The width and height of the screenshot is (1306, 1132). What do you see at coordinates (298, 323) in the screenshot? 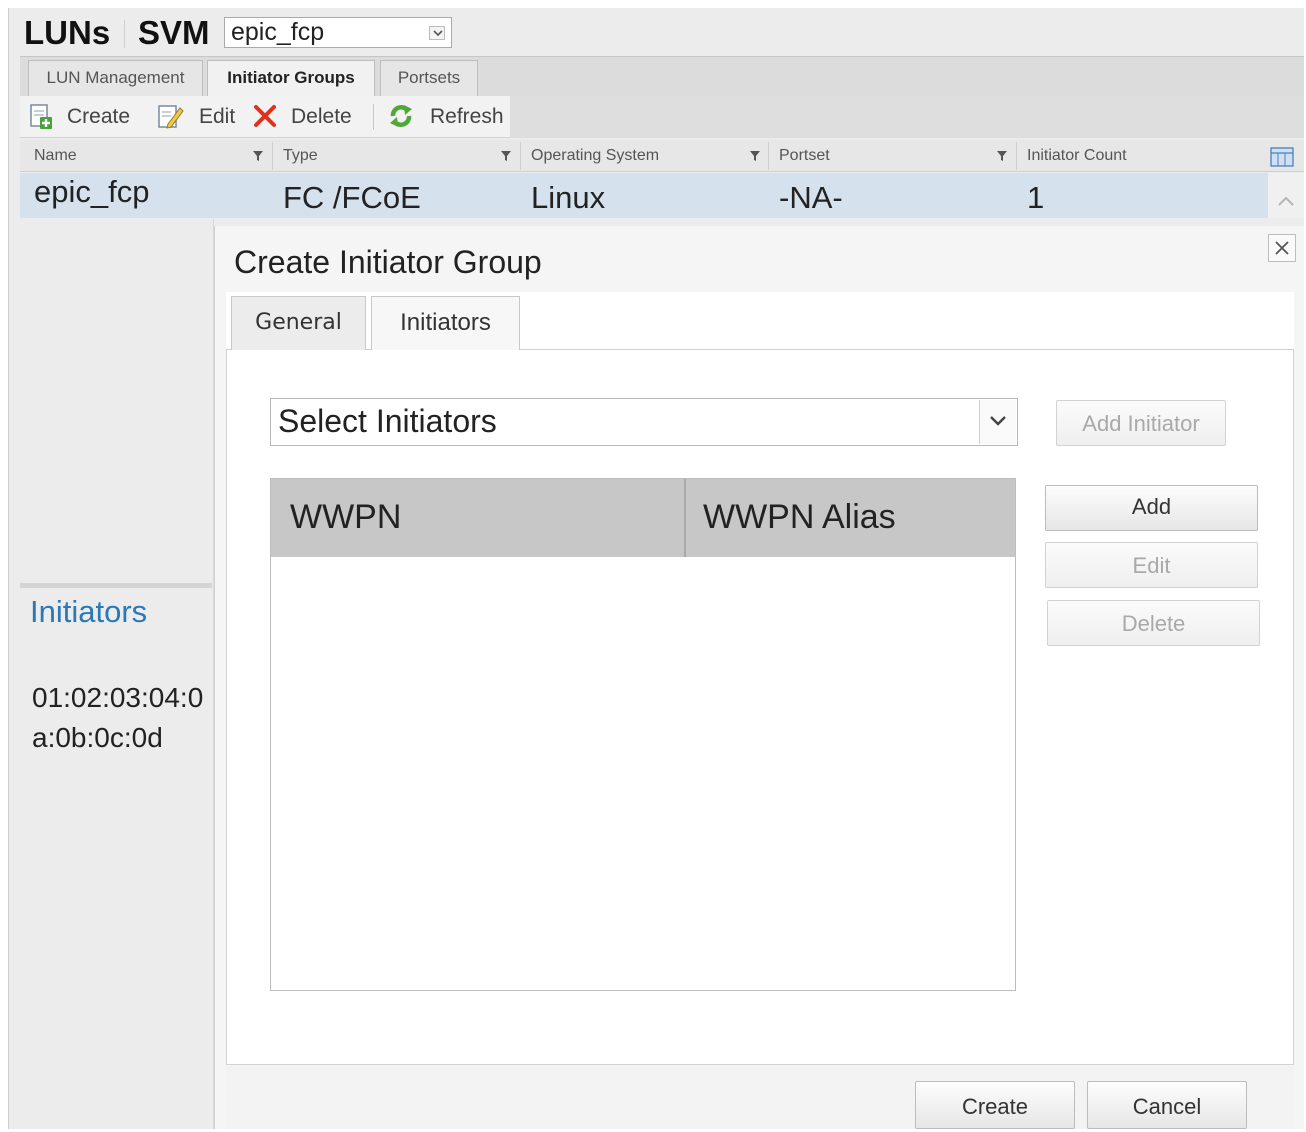
I see `tab-general: General` at bounding box center [298, 323].